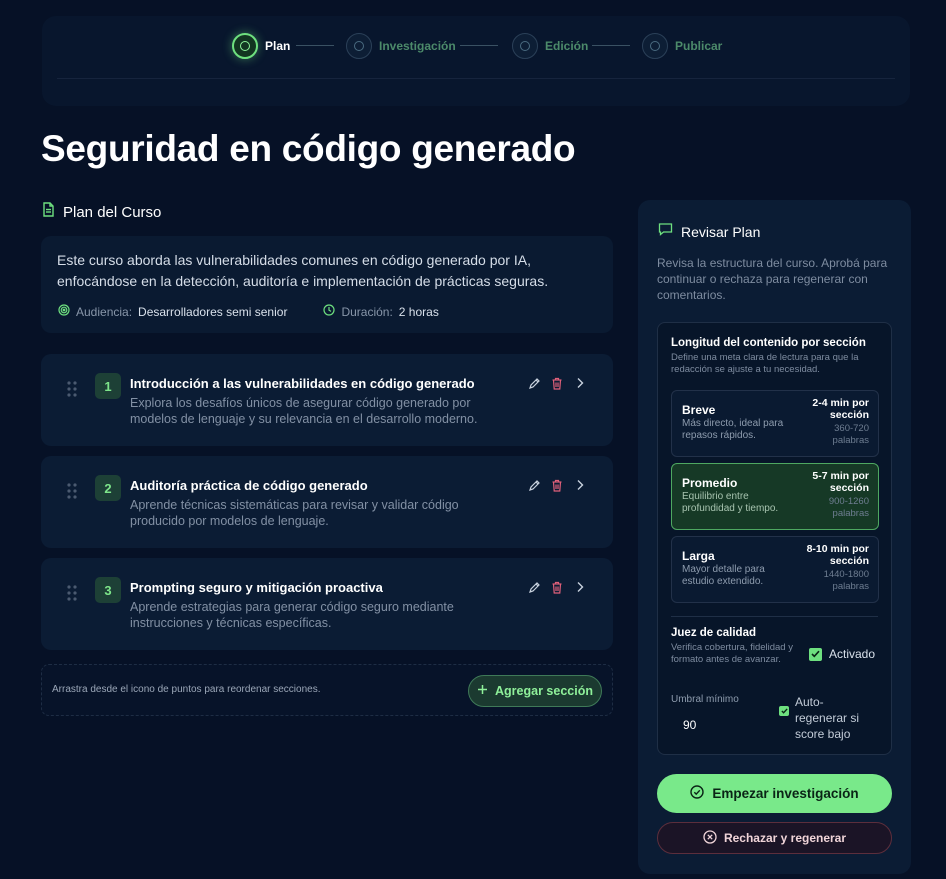 This screenshot has height=879, width=946. What do you see at coordinates (785, 793) in the screenshot?
I see `start-research-label: Empezar investigación` at bounding box center [785, 793].